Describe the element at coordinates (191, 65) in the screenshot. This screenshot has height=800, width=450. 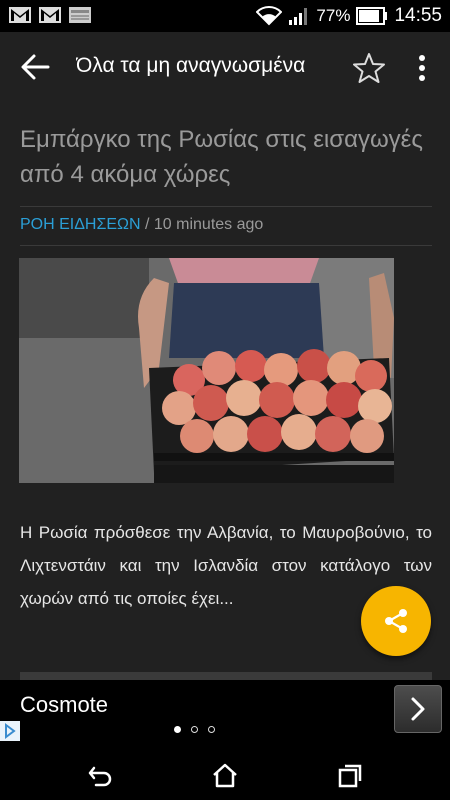
I see `page-title: Όλα τα μη αναγνωσμένα` at that location.